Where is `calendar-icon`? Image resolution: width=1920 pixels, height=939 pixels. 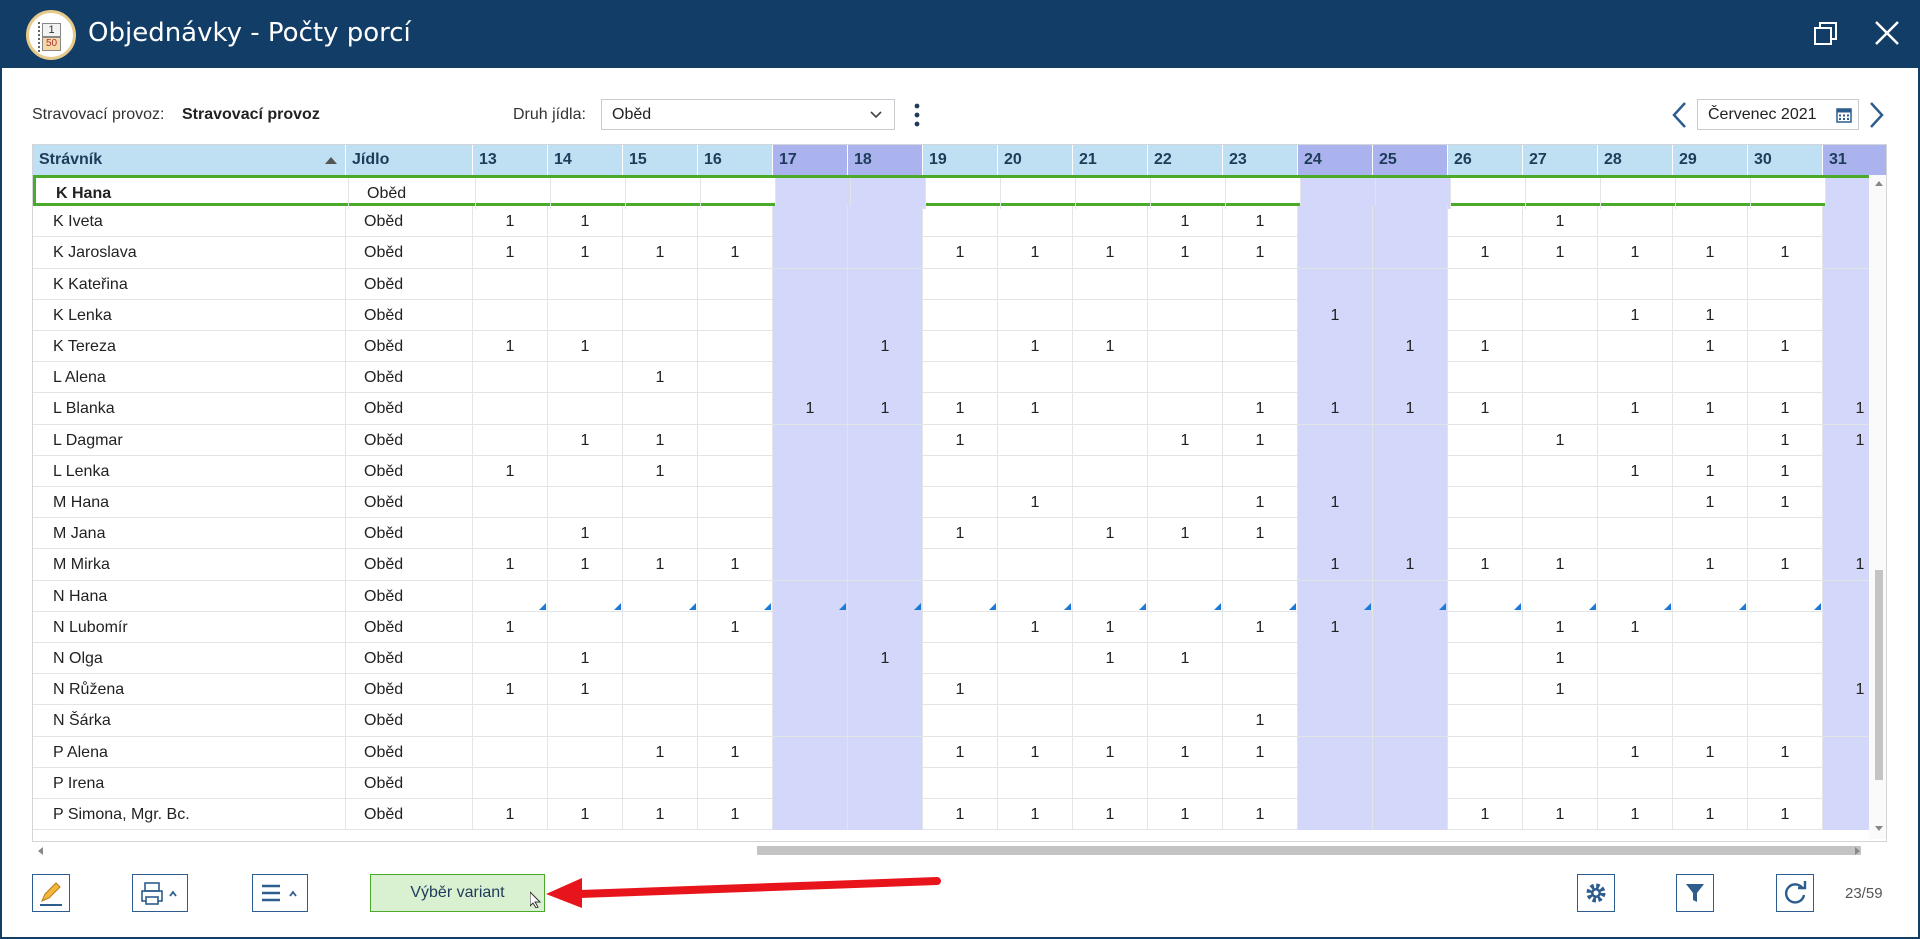
calendar-icon is located at coordinates (1844, 115).